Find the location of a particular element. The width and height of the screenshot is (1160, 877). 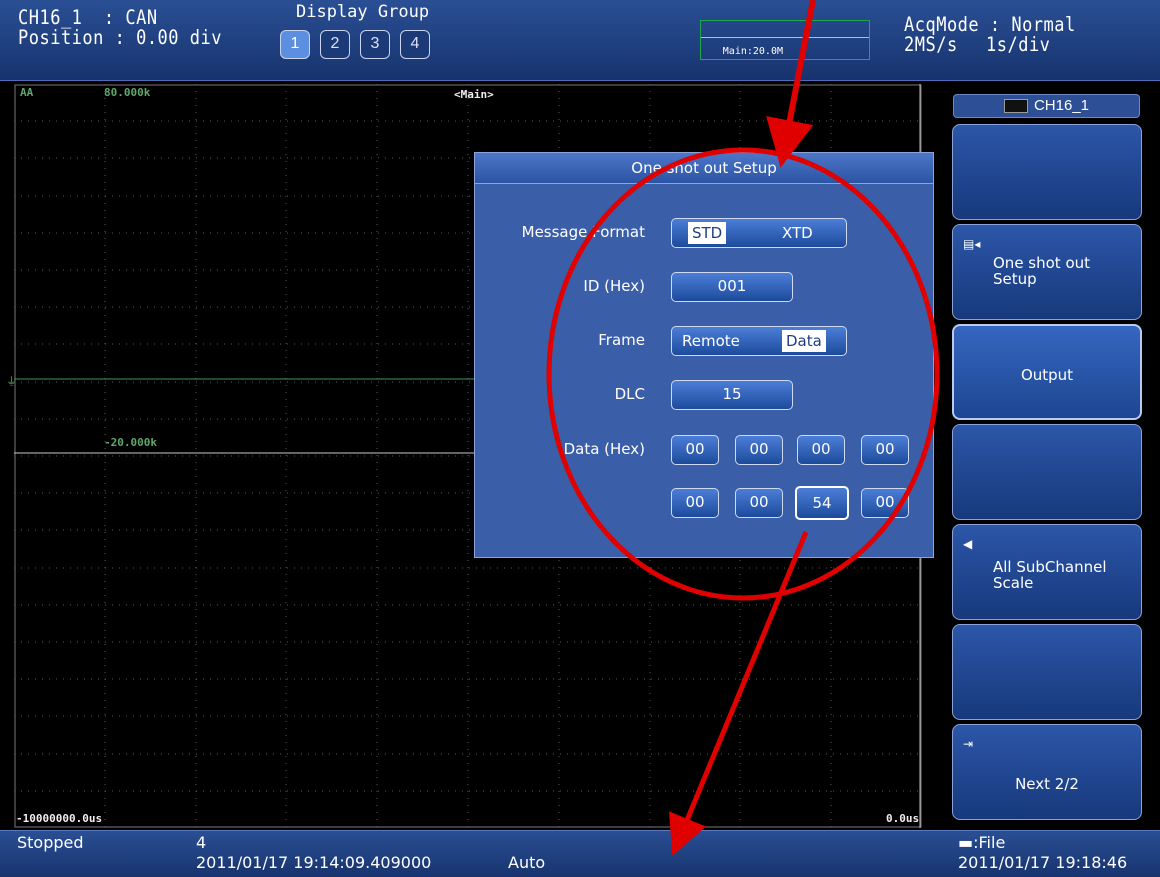

zoom-minimap: Main:20.0M is located at coordinates (785, 40).